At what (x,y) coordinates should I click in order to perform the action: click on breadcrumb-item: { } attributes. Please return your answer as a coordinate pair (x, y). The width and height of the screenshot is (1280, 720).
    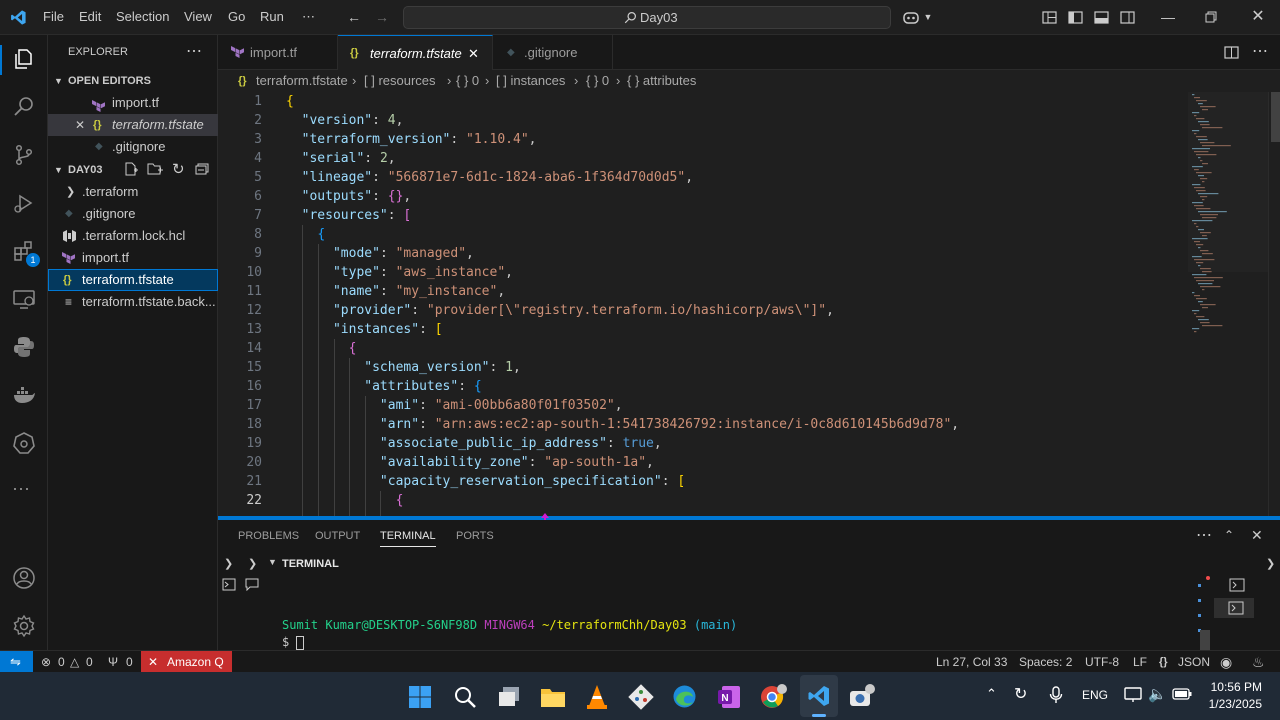
    Looking at the image, I should click on (661, 81).